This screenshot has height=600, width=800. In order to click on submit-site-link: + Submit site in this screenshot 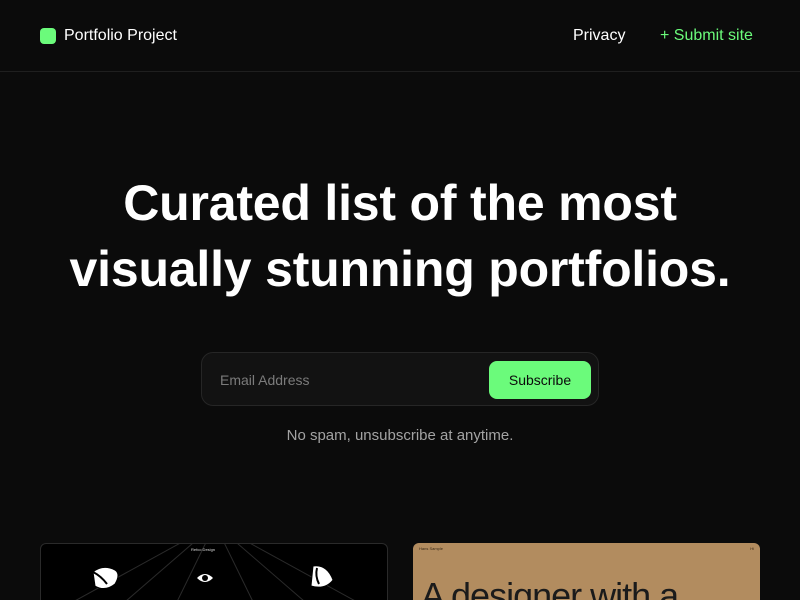, I will do `click(706, 36)`.